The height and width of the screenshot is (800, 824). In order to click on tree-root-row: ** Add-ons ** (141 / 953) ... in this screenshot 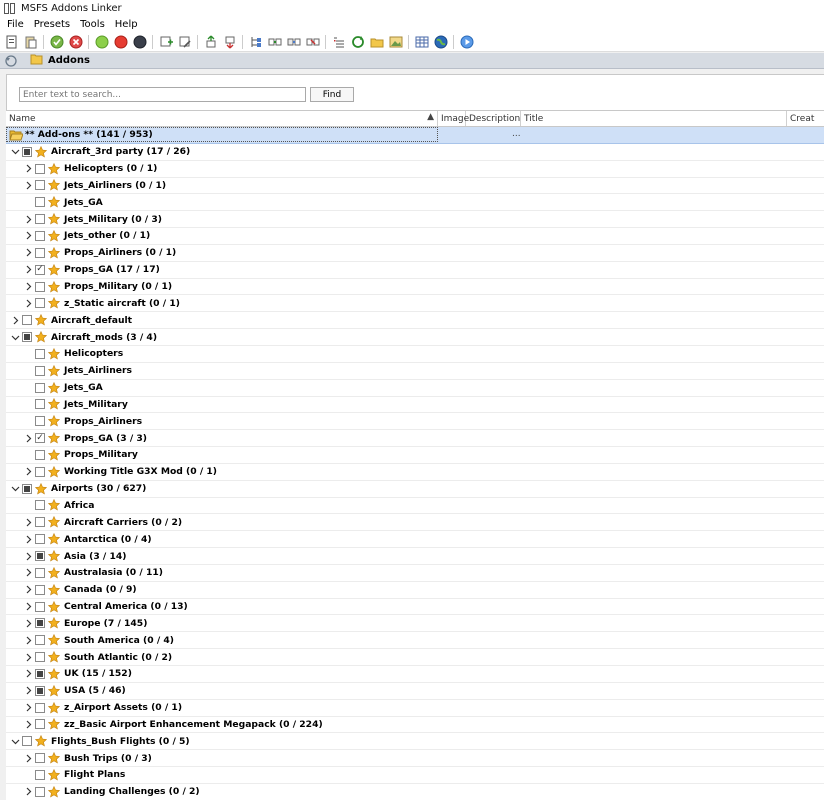, I will do `click(415, 135)`.